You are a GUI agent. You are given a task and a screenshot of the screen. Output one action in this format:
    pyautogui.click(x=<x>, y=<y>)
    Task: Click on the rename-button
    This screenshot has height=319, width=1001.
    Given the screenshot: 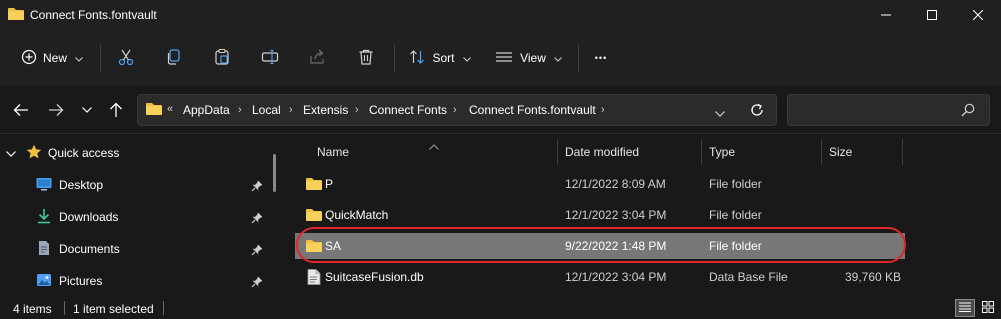 What is the action you would take?
    pyautogui.click(x=270, y=58)
    